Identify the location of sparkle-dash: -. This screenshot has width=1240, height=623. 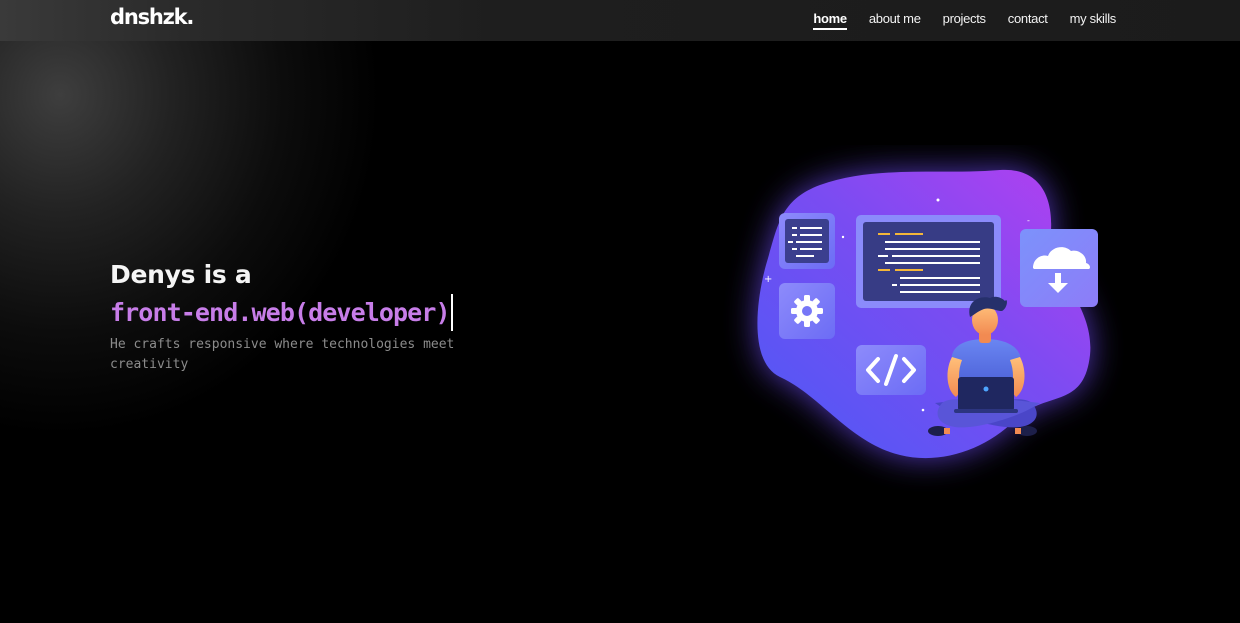
(1028, 220).